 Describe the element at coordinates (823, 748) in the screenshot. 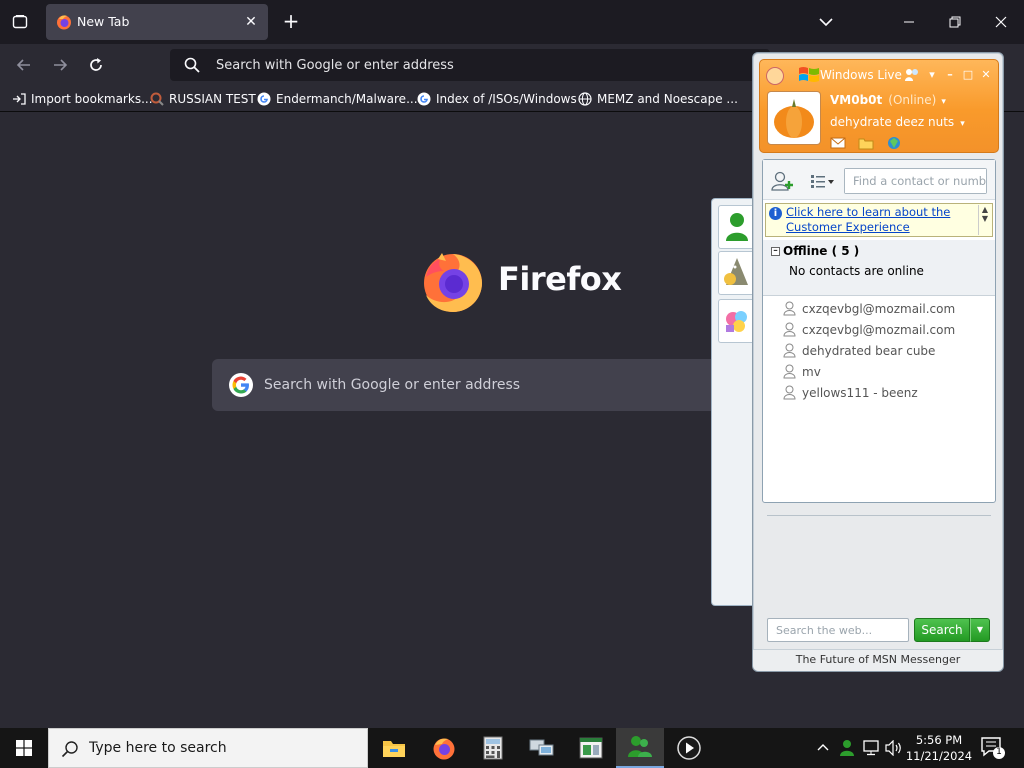

I see `show-hidden-icons-button` at that location.